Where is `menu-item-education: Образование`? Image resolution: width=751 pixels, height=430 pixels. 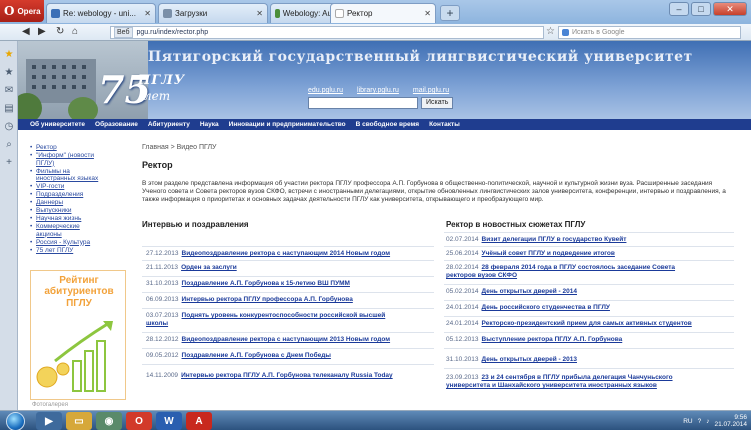 menu-item-education: Образование is located at coordinates (116, 124).